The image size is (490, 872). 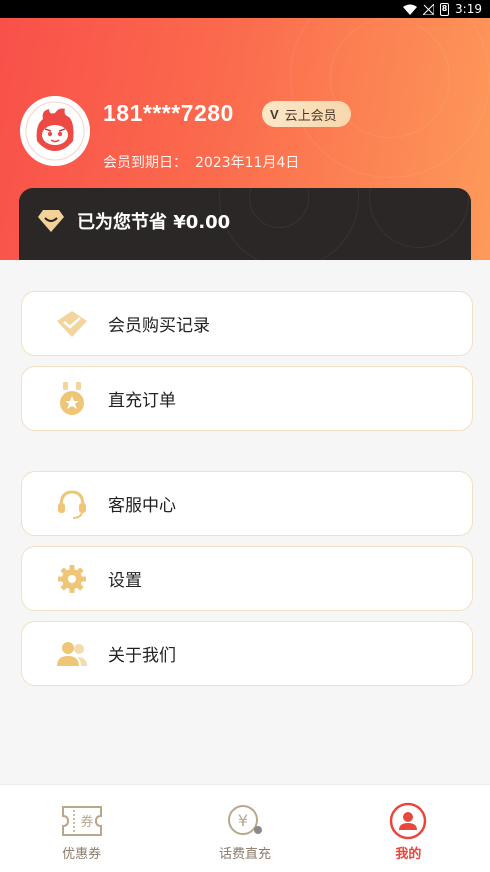 I want to click on savings-amount: 已为您节省 ¥0.00, so click(x=154, y=222).